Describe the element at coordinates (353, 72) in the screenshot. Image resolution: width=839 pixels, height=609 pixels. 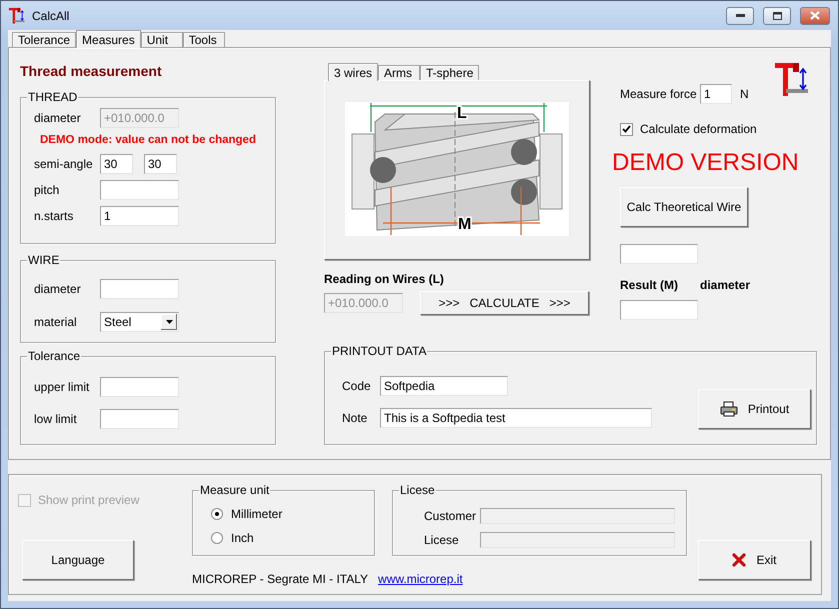
I see `tab: 3 wires` at that location.